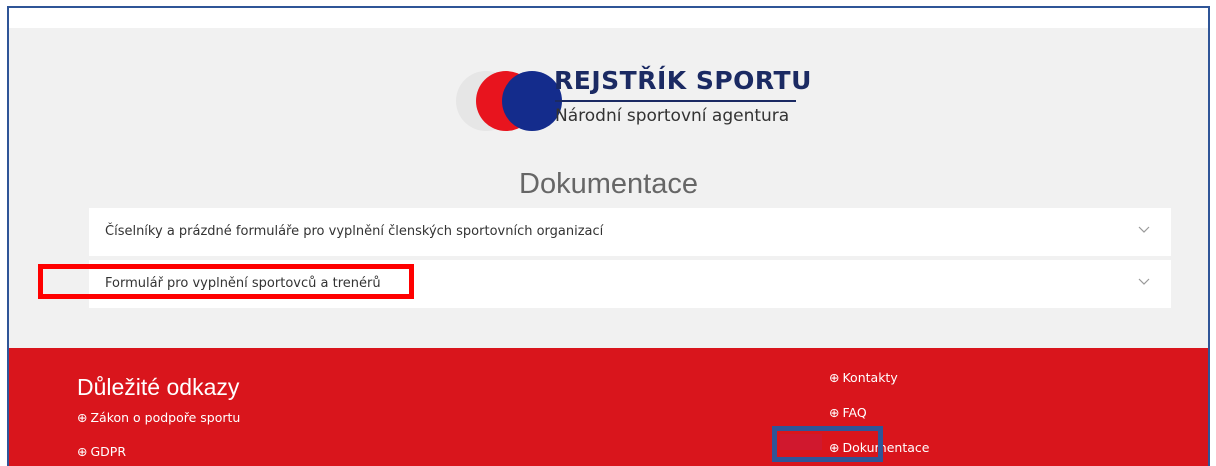 The height and width of the screenshot is (466, 1216). What do you see at coordinates (532, 101) in the screenshot?
I see `logo-blue-circle` at bounding box center [532, 101].